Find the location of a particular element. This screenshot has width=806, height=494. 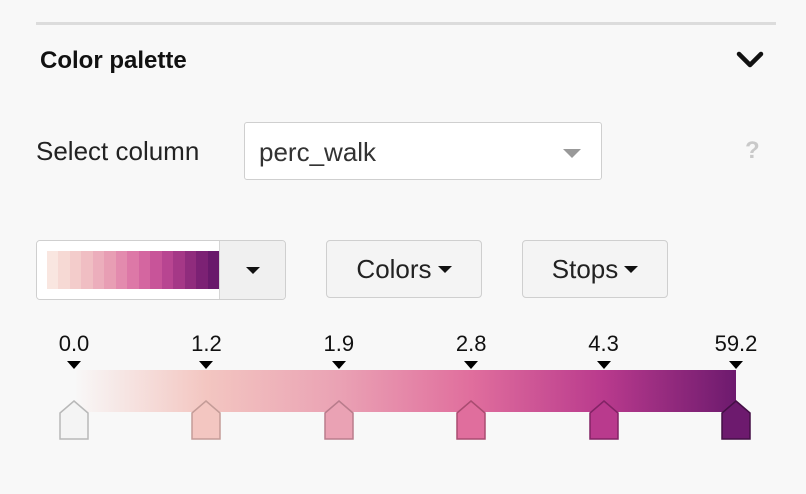

stop-value-label: 1.9 is located at coordinates (339, 343).